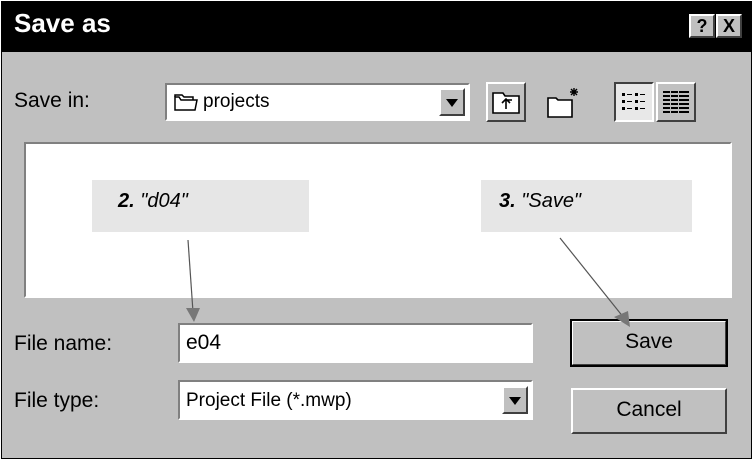 Image resolution: width=754 pixels, height=462 pixels. I want to click on file-type-dropdown: Project File (*.mwp), so click(355, 400).